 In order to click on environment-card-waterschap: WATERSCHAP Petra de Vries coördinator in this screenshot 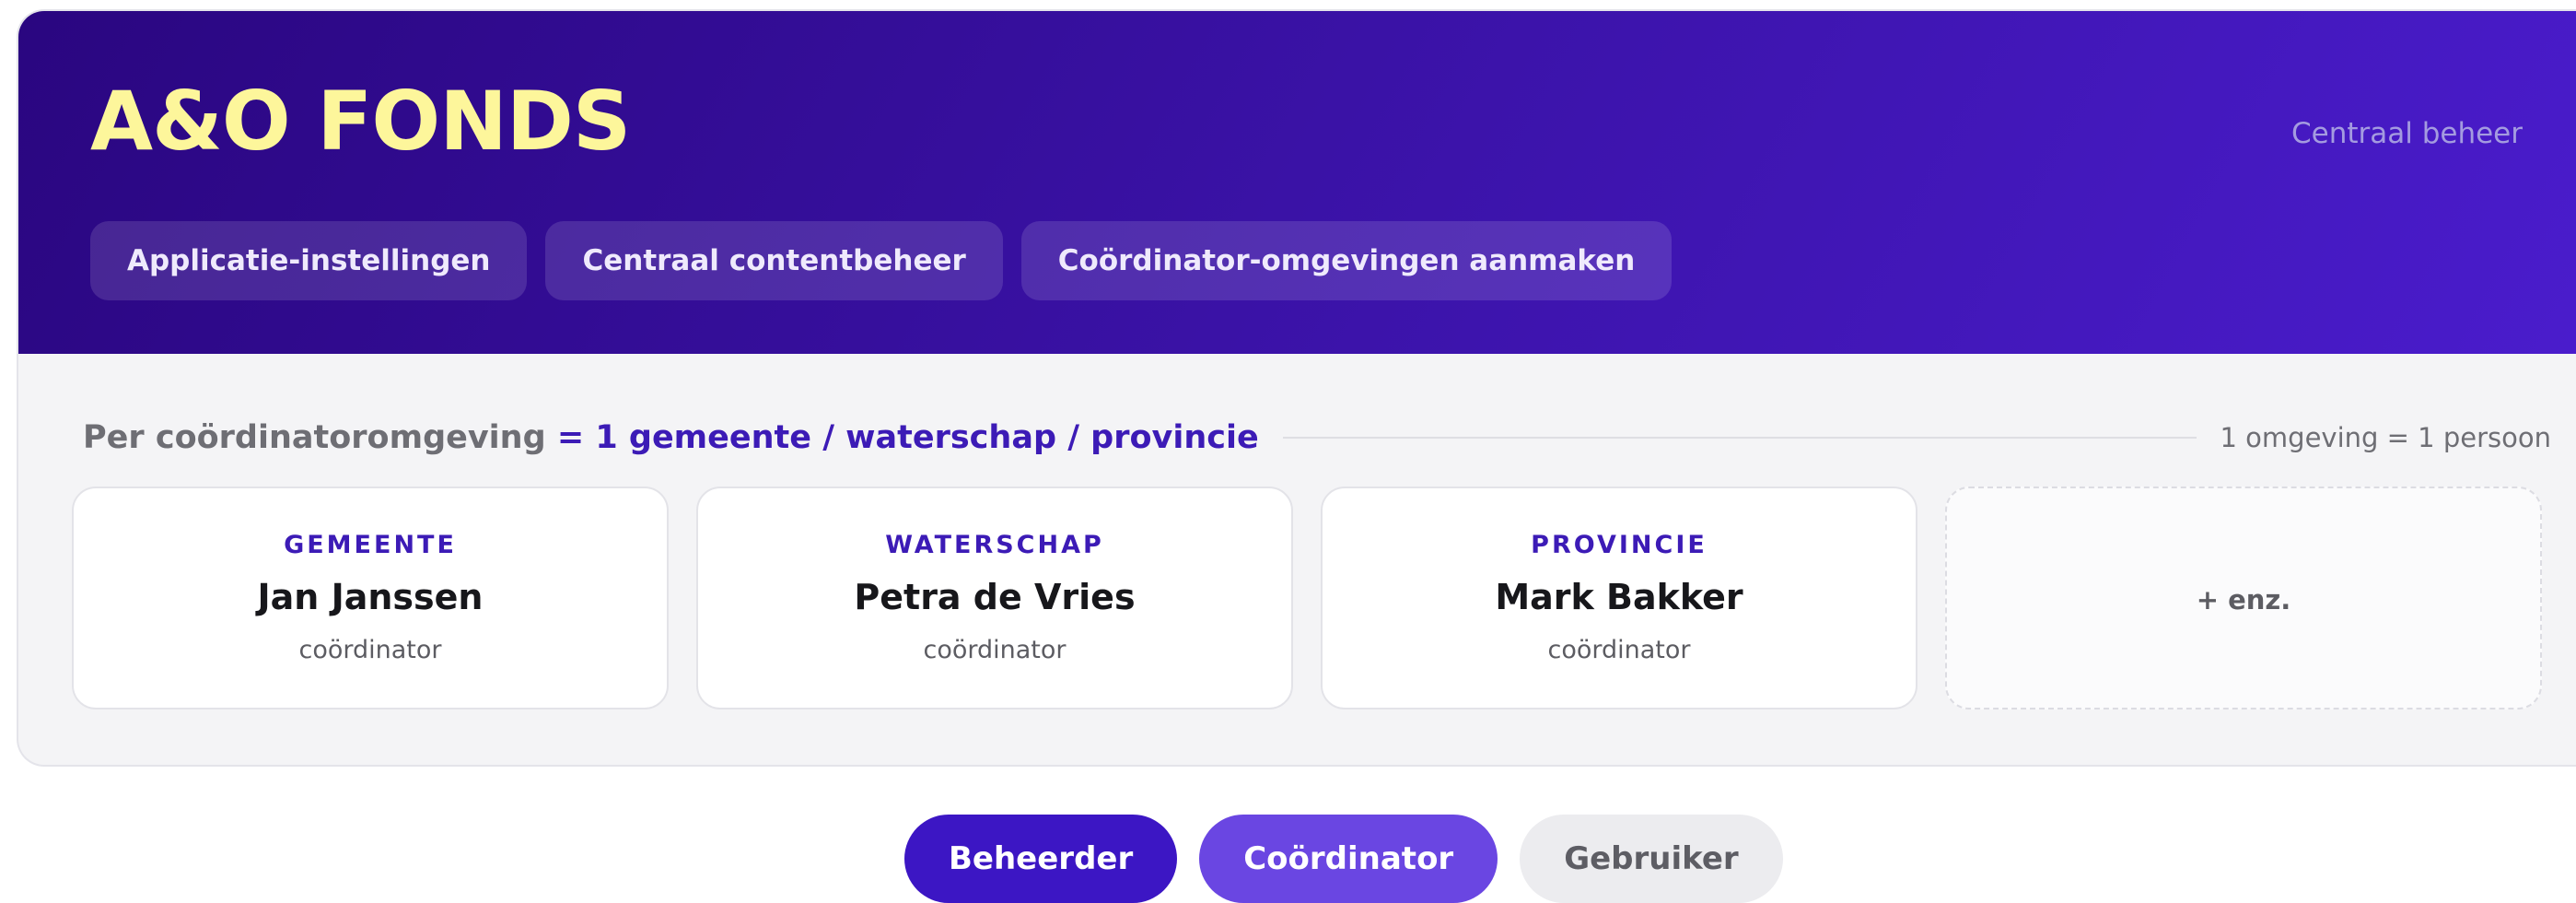, I will do `click(994, 598)`.